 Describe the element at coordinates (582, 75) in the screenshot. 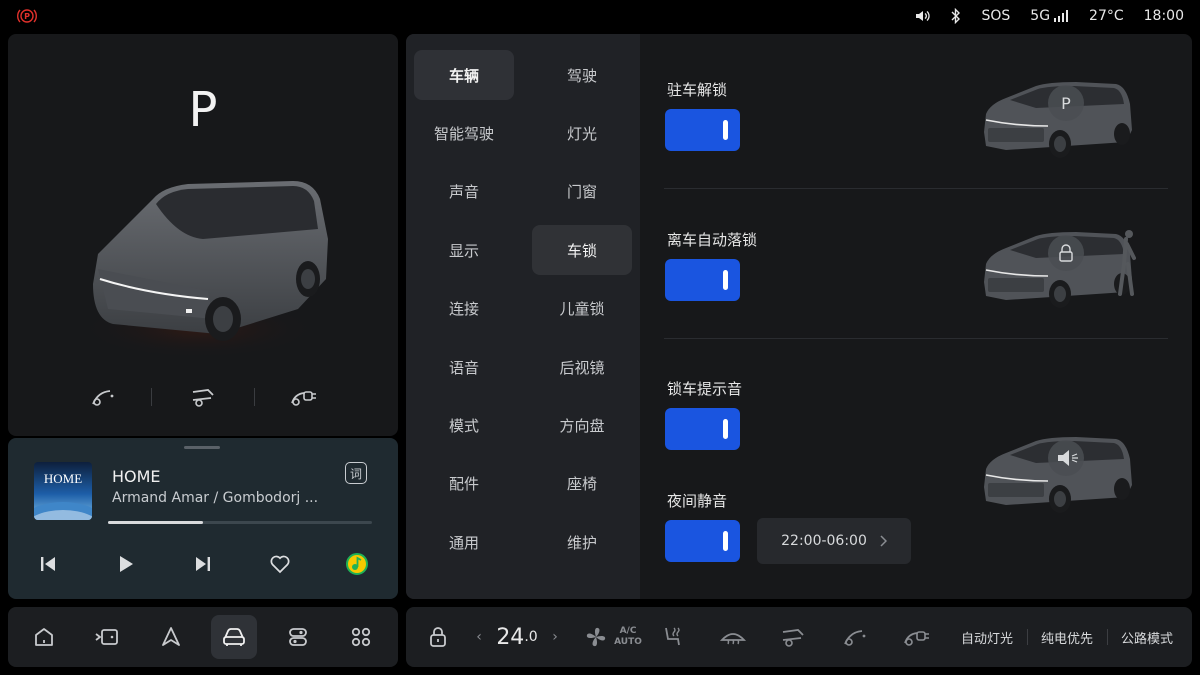

I see `menu-item: 驾驶` at that location.